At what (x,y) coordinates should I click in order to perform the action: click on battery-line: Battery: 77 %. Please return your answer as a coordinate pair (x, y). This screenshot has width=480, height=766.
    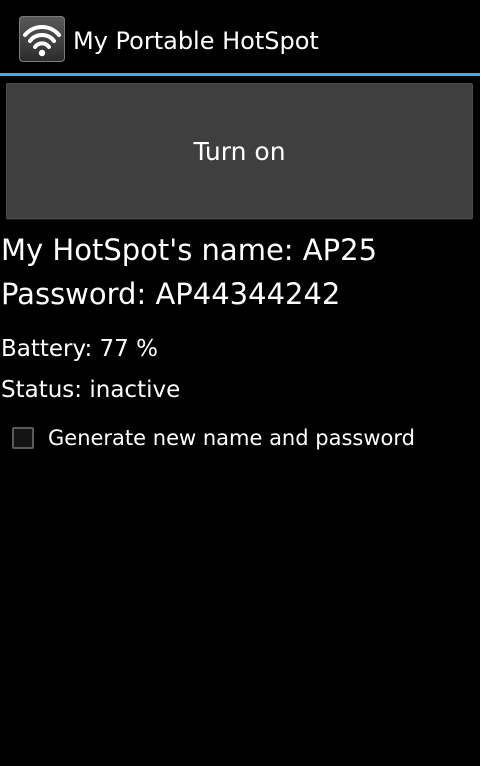
    Looking at the image, I should click on (79, 349).